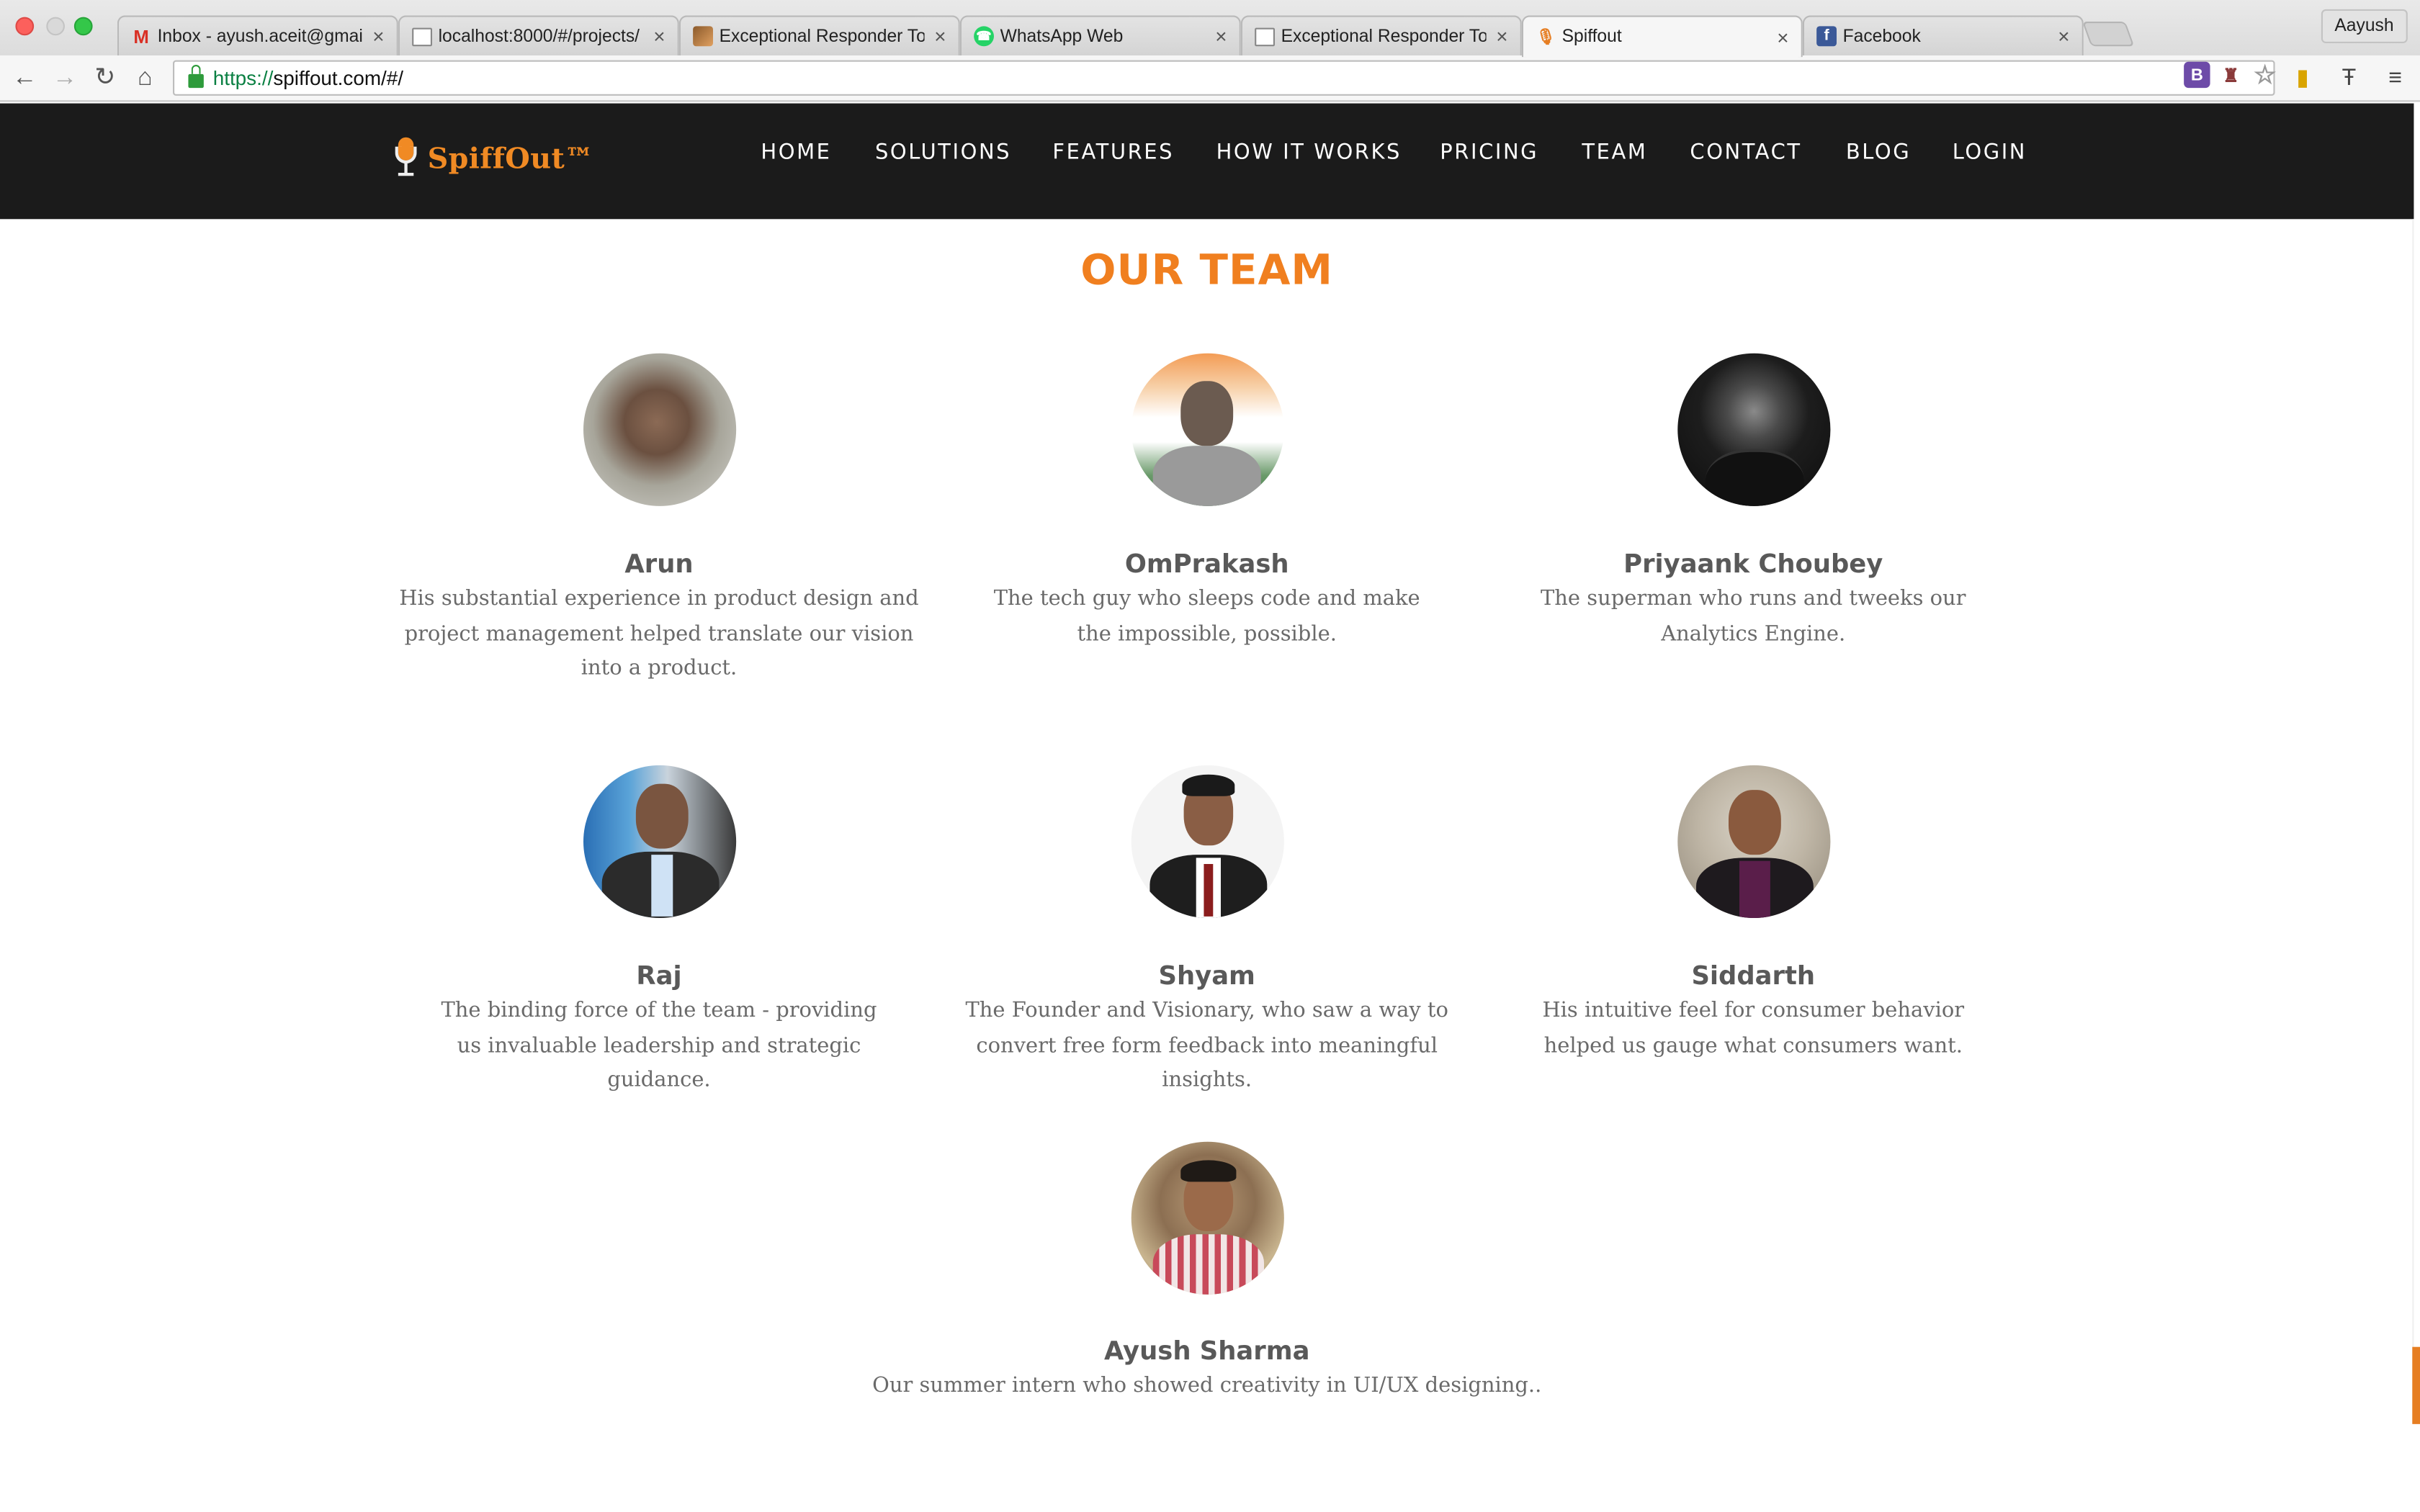 The width and height of the screenshot is (2420, 1512). Describe the element at coordinates (2197, 75) in the screenshot. I see `bootstrap-extension-icon: B` at that location.